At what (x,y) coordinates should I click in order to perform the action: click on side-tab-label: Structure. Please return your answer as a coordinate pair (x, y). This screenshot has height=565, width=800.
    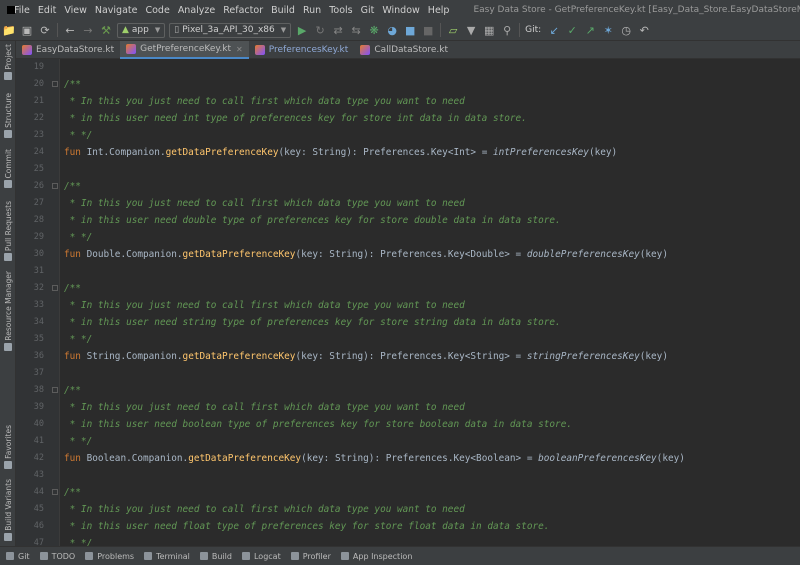
    Looking at the image, I should click on (8, 110).